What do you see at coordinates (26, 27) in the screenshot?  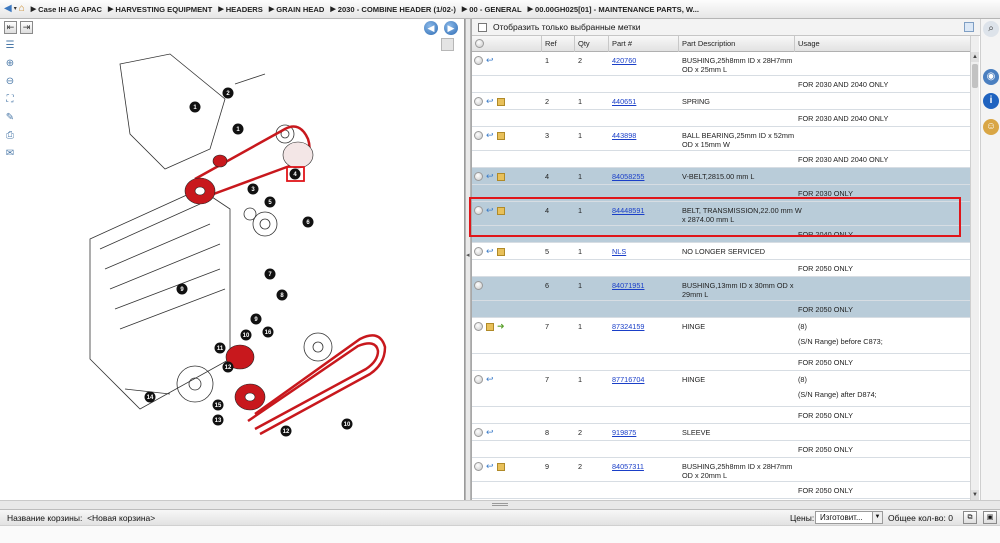 I see `expand-right-button: ⇥` at bounding box center [26, 27].